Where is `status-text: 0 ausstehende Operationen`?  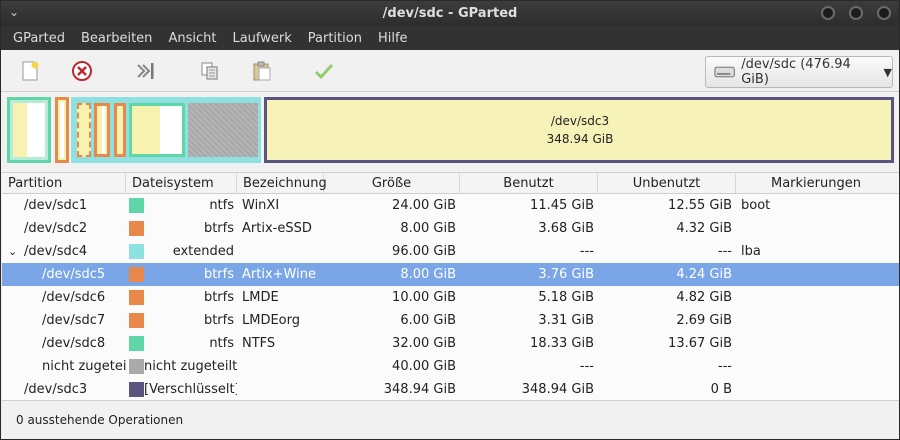 status-text: 0 ausstehende Operationen is located at coordinates (100, 419).